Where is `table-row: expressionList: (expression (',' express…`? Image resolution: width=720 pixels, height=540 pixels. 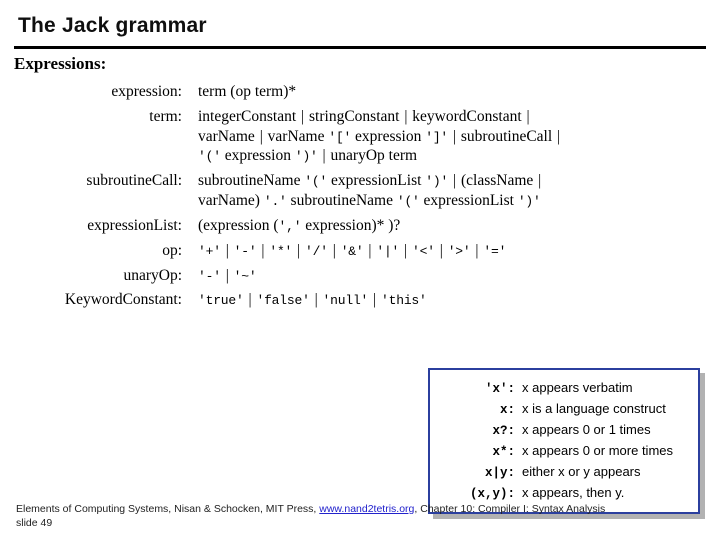
table-row: expressionList: (expression (',' express… is located at coordinates (360, 228).